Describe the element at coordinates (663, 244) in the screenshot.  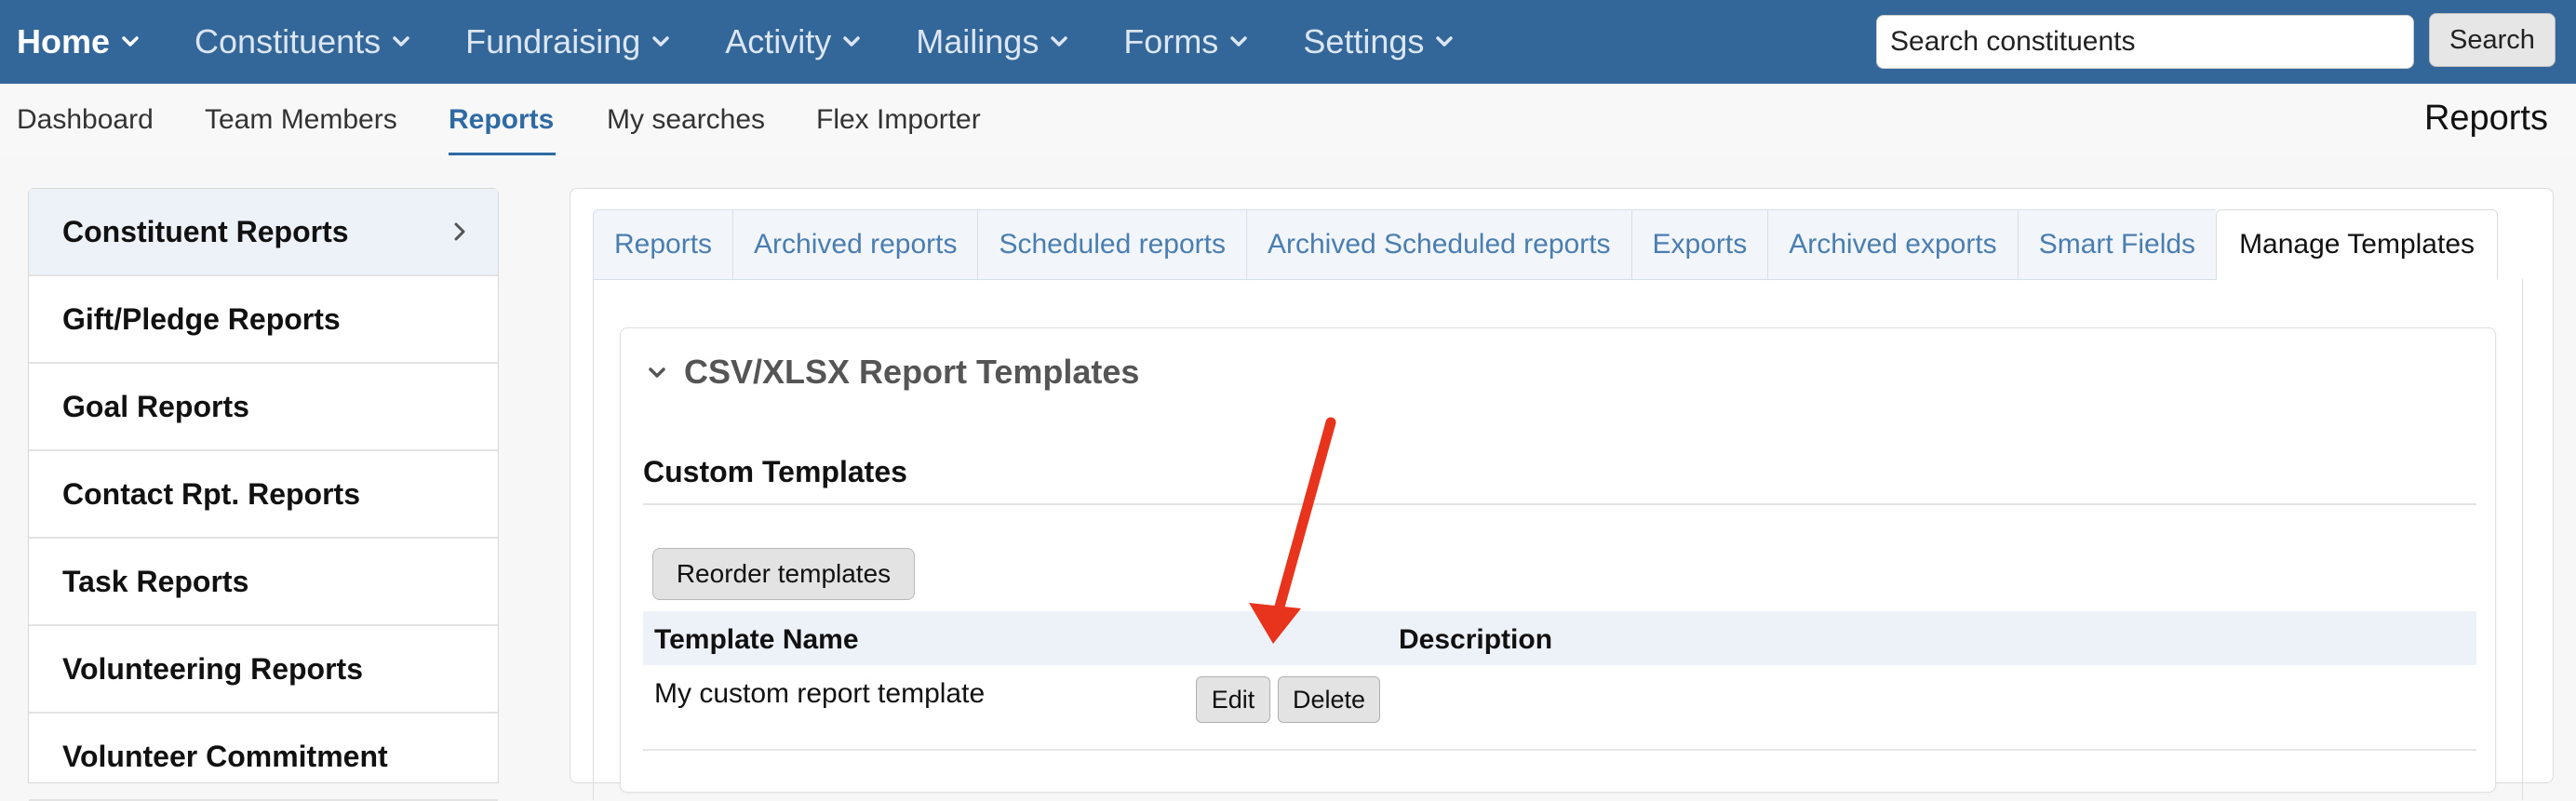
I see `tab-reports: Reports` at that location.